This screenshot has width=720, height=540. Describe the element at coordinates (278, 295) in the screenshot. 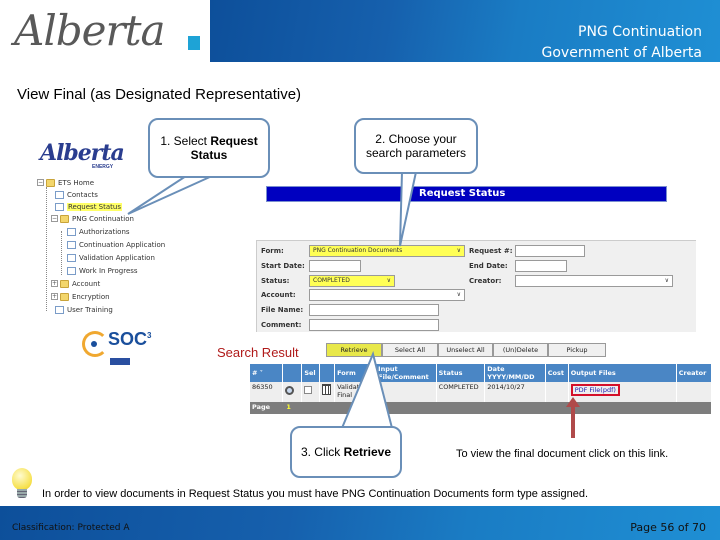

I see `account-label: Account:` at that location.